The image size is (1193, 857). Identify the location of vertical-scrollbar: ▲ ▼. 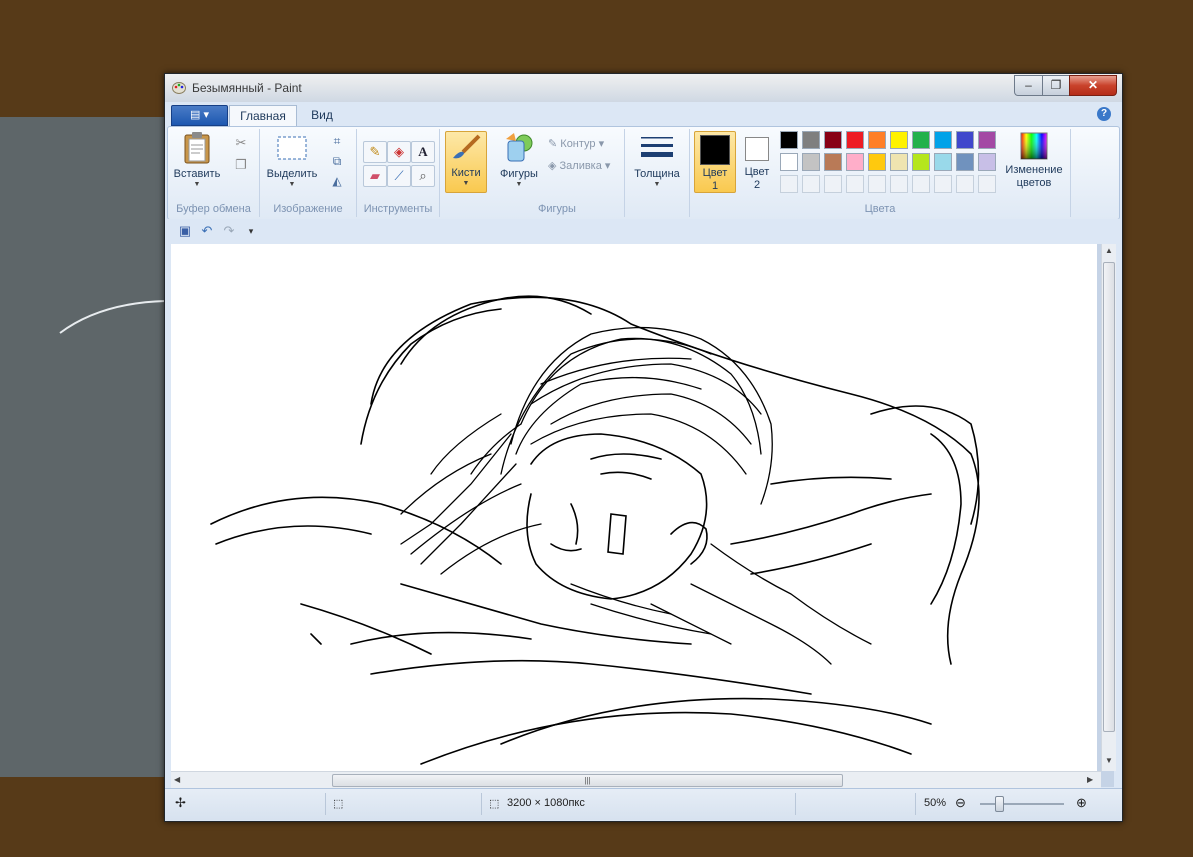
(1108, 507).